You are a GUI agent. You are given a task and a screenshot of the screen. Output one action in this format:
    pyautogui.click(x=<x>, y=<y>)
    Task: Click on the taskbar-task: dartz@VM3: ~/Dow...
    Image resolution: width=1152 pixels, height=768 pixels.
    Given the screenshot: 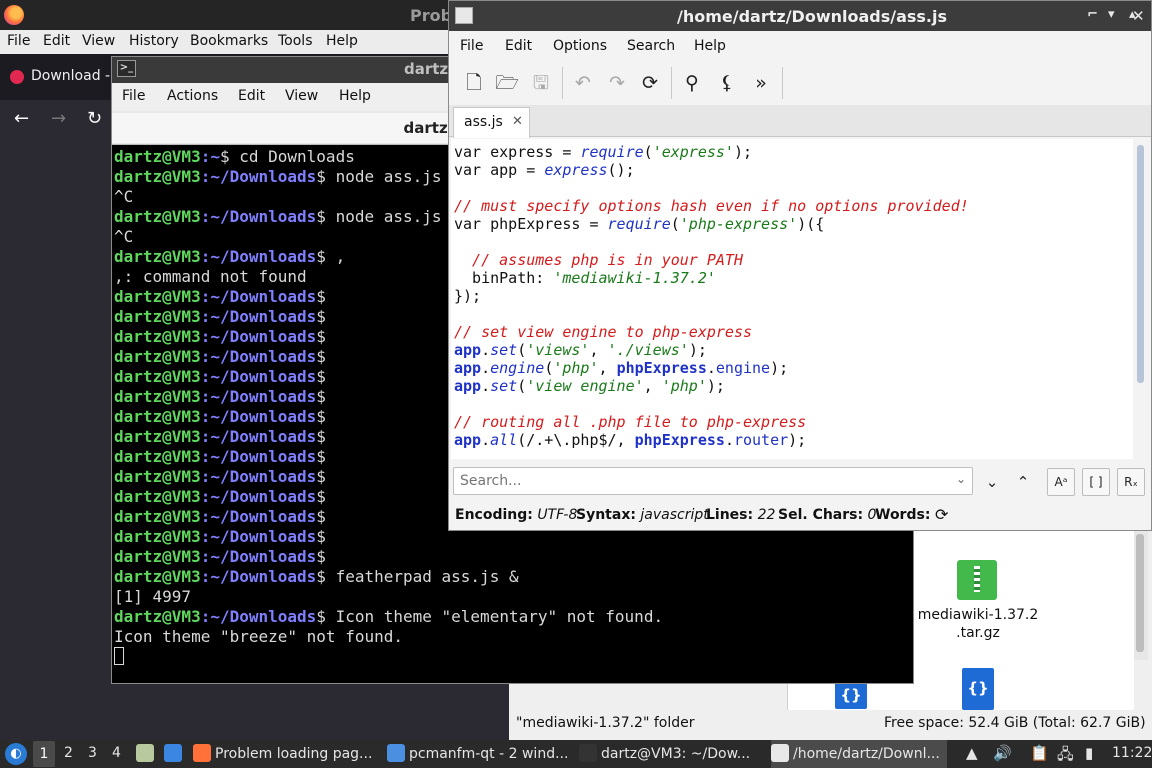 What is the action you would take?
    pyautogui.click(x=672, y=754)
    